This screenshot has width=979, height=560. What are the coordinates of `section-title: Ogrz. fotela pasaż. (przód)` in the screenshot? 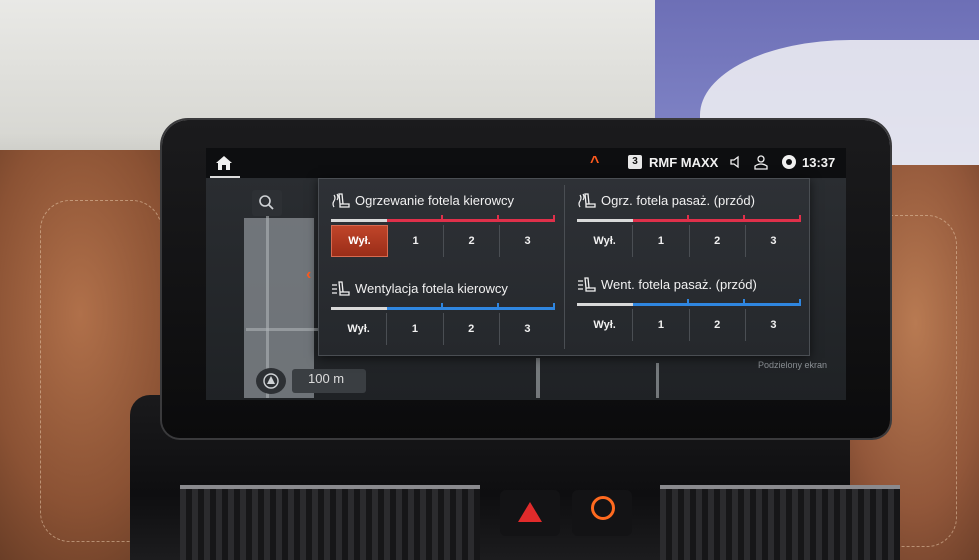 It's located at (678, 200).